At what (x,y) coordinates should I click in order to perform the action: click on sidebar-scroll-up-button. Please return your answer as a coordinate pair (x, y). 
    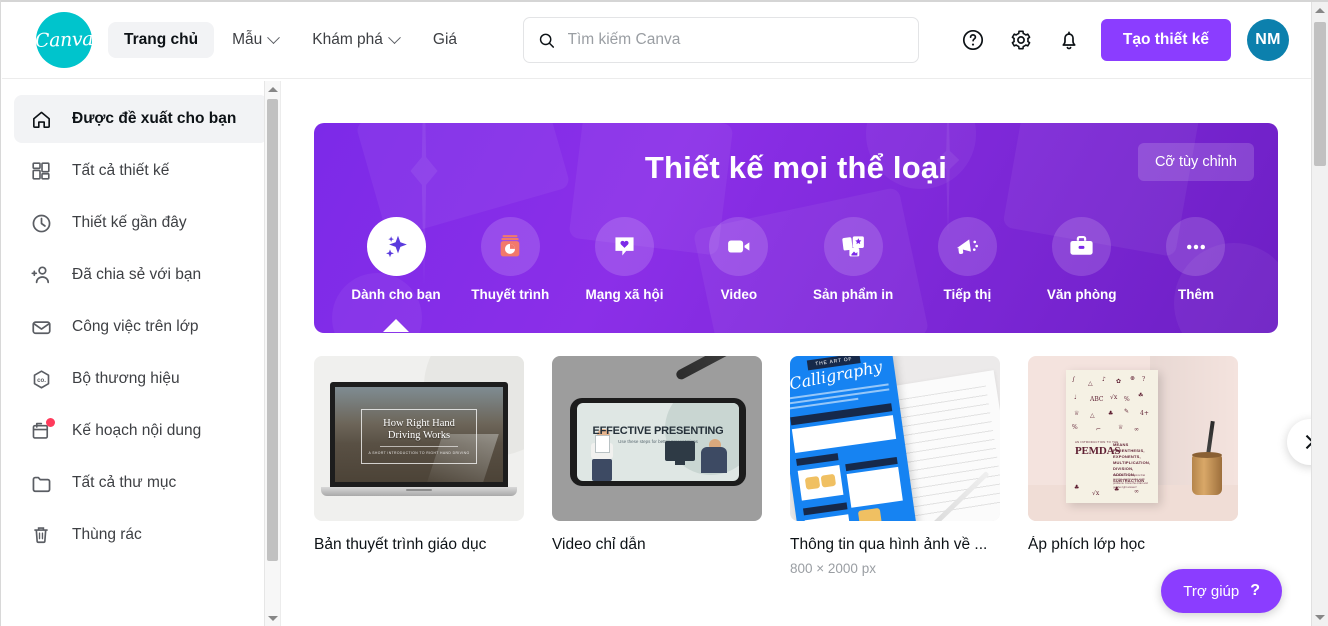
    Looking at the image, I should click on (272, 89).